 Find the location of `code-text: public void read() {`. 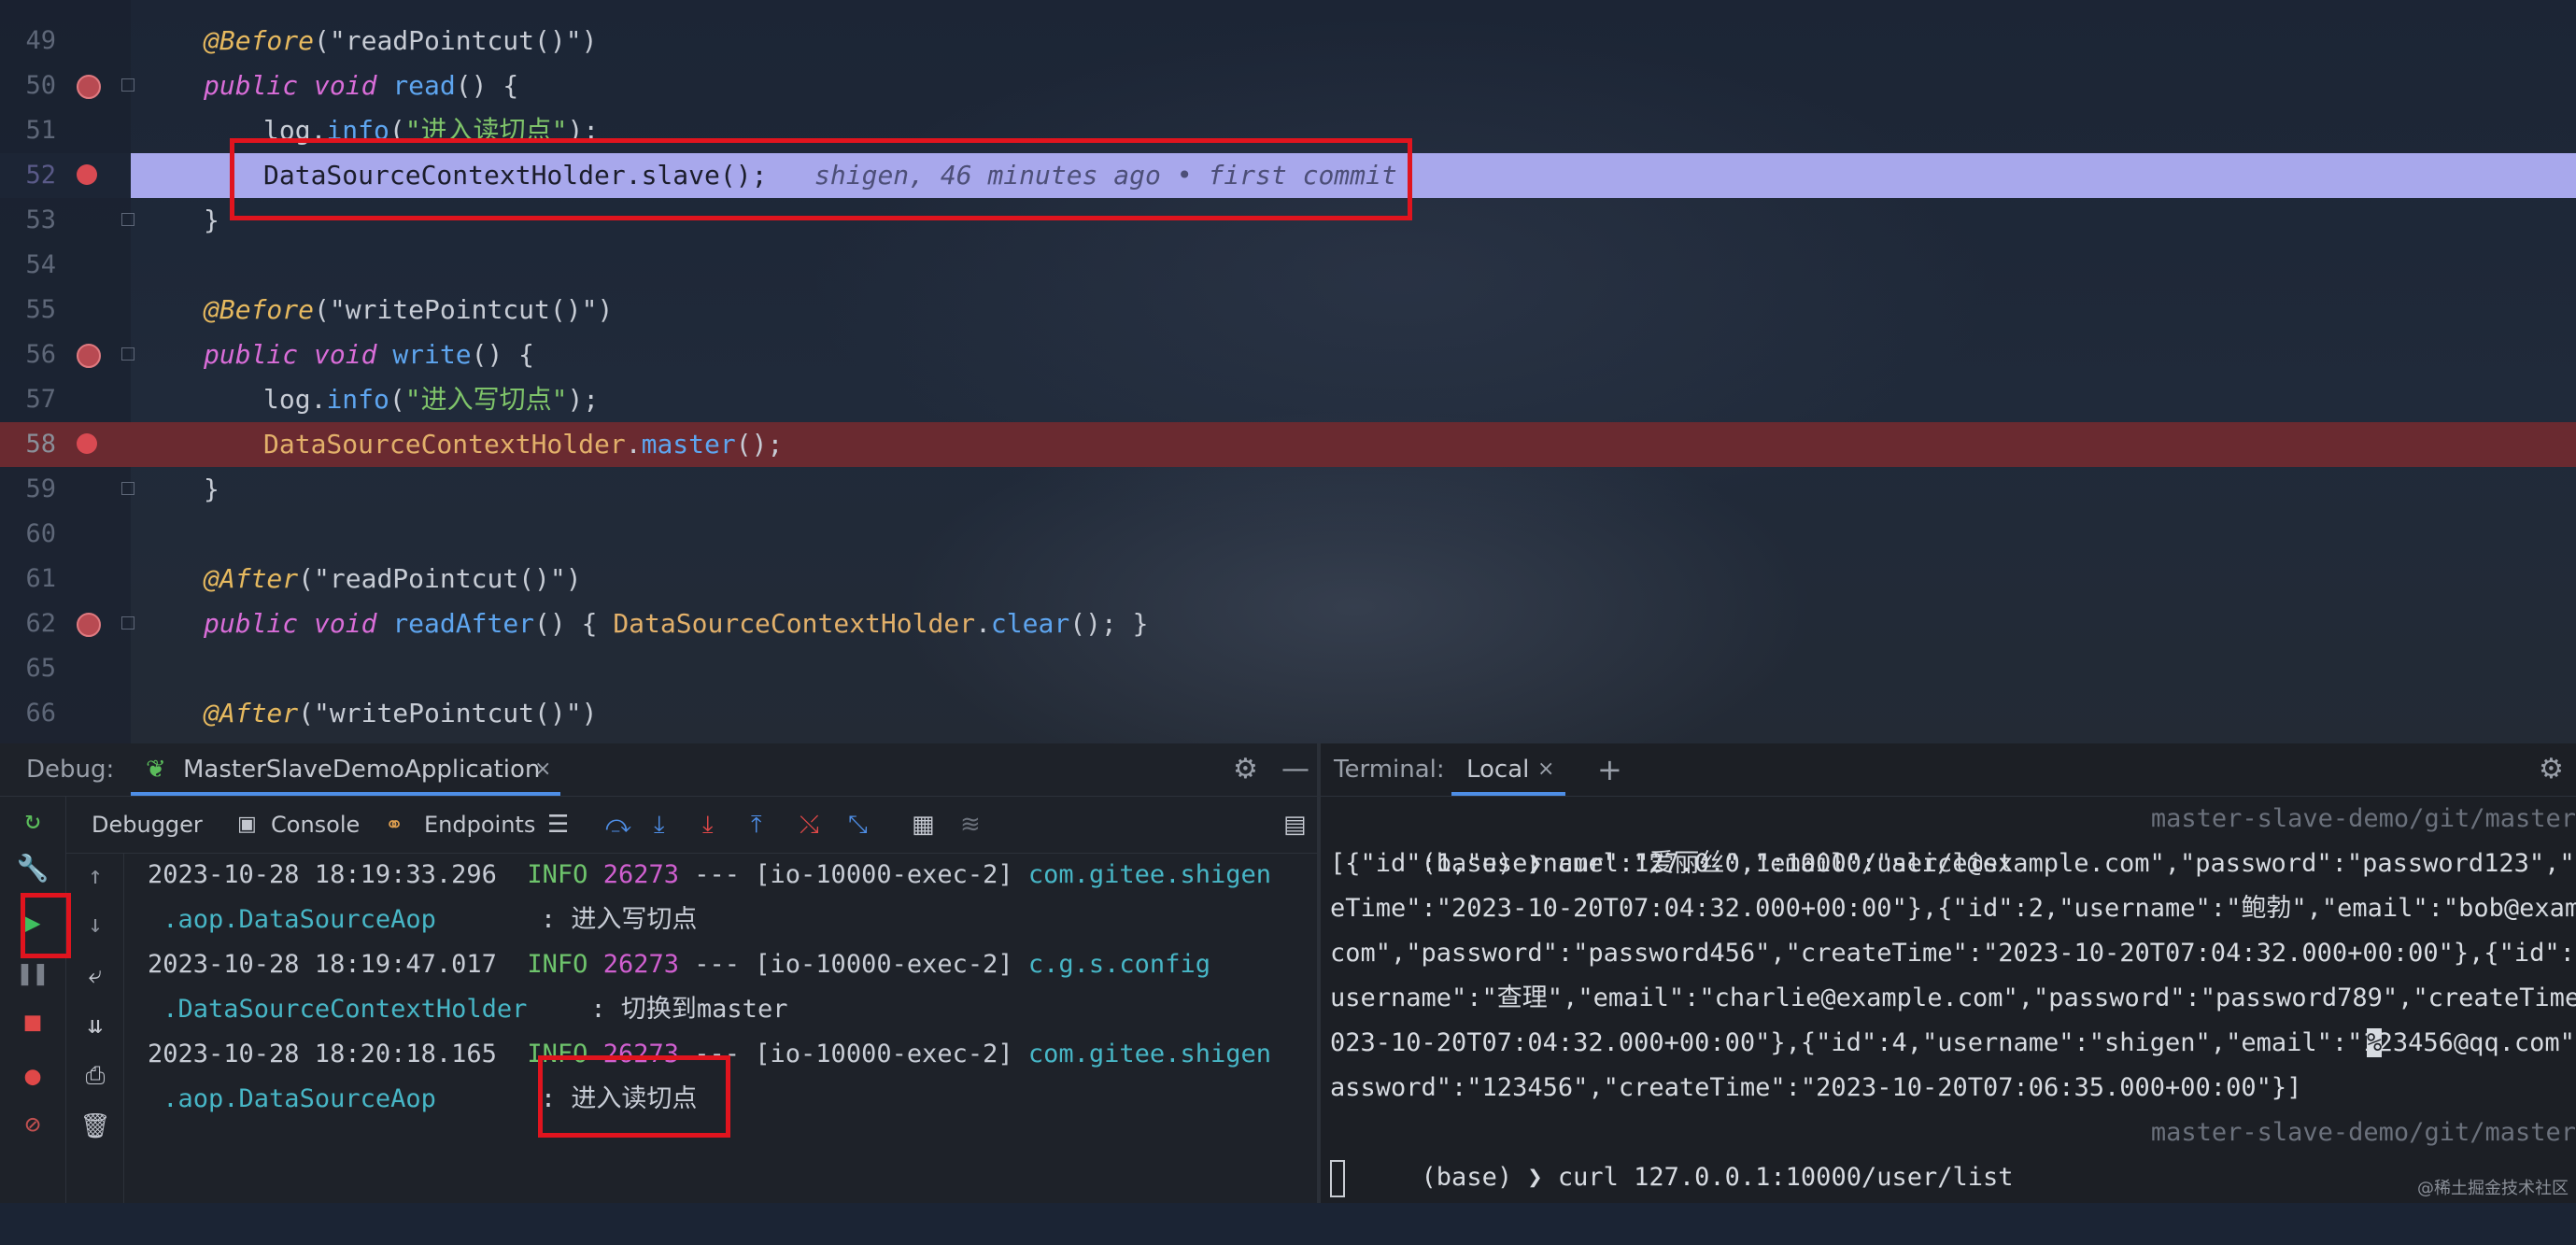

code-text: public void read() { is located at coordinates (361, 86).